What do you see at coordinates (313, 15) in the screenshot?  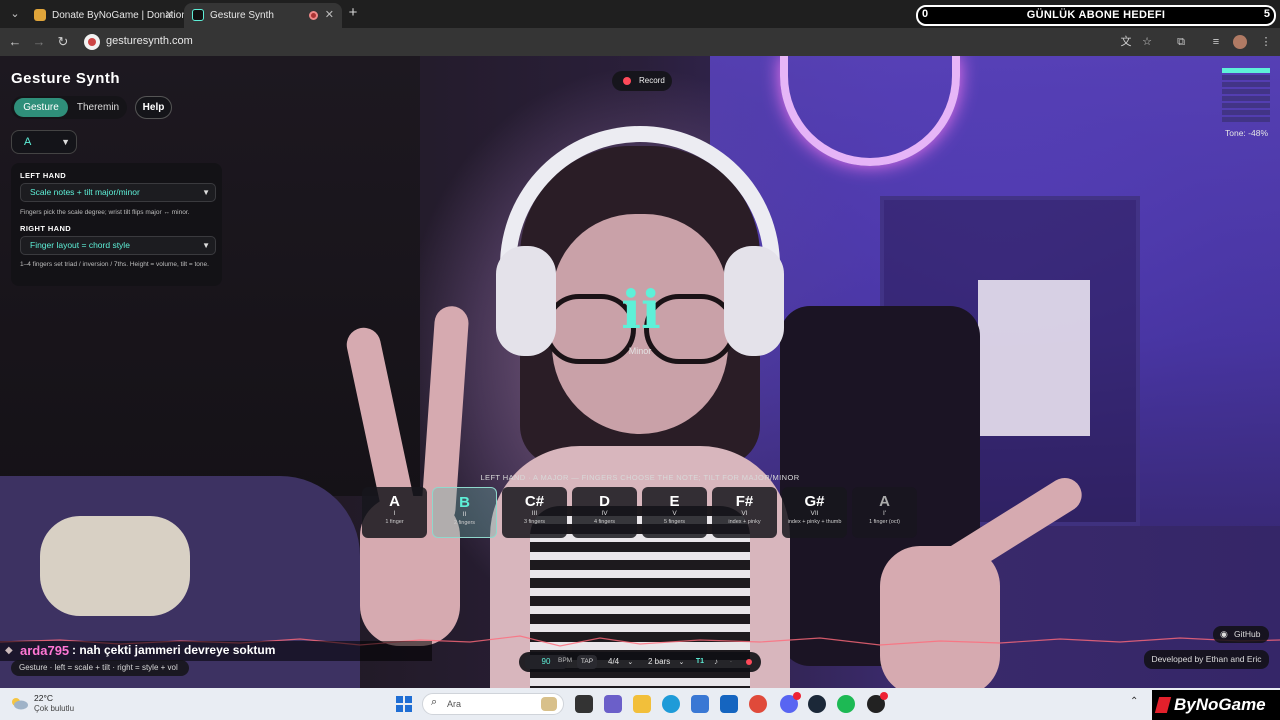 I see `recording-indicator-icon` at bounding box center [313, 15].